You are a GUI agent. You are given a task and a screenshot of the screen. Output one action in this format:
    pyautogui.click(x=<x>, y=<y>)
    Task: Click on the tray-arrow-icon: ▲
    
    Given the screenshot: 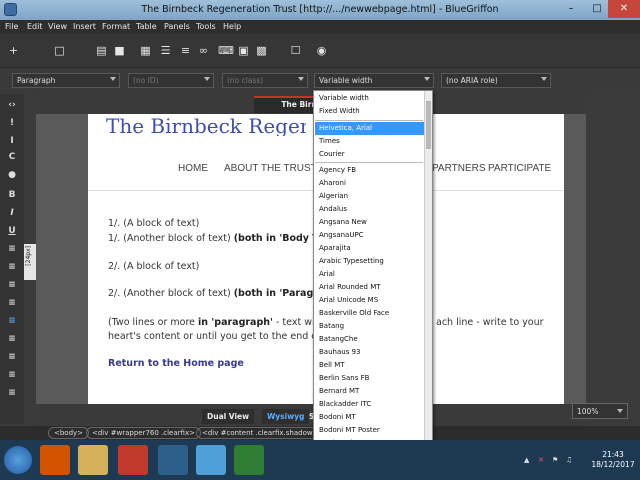 What is the action you would take?
    pyautogui.click(x=526, y=460)
    